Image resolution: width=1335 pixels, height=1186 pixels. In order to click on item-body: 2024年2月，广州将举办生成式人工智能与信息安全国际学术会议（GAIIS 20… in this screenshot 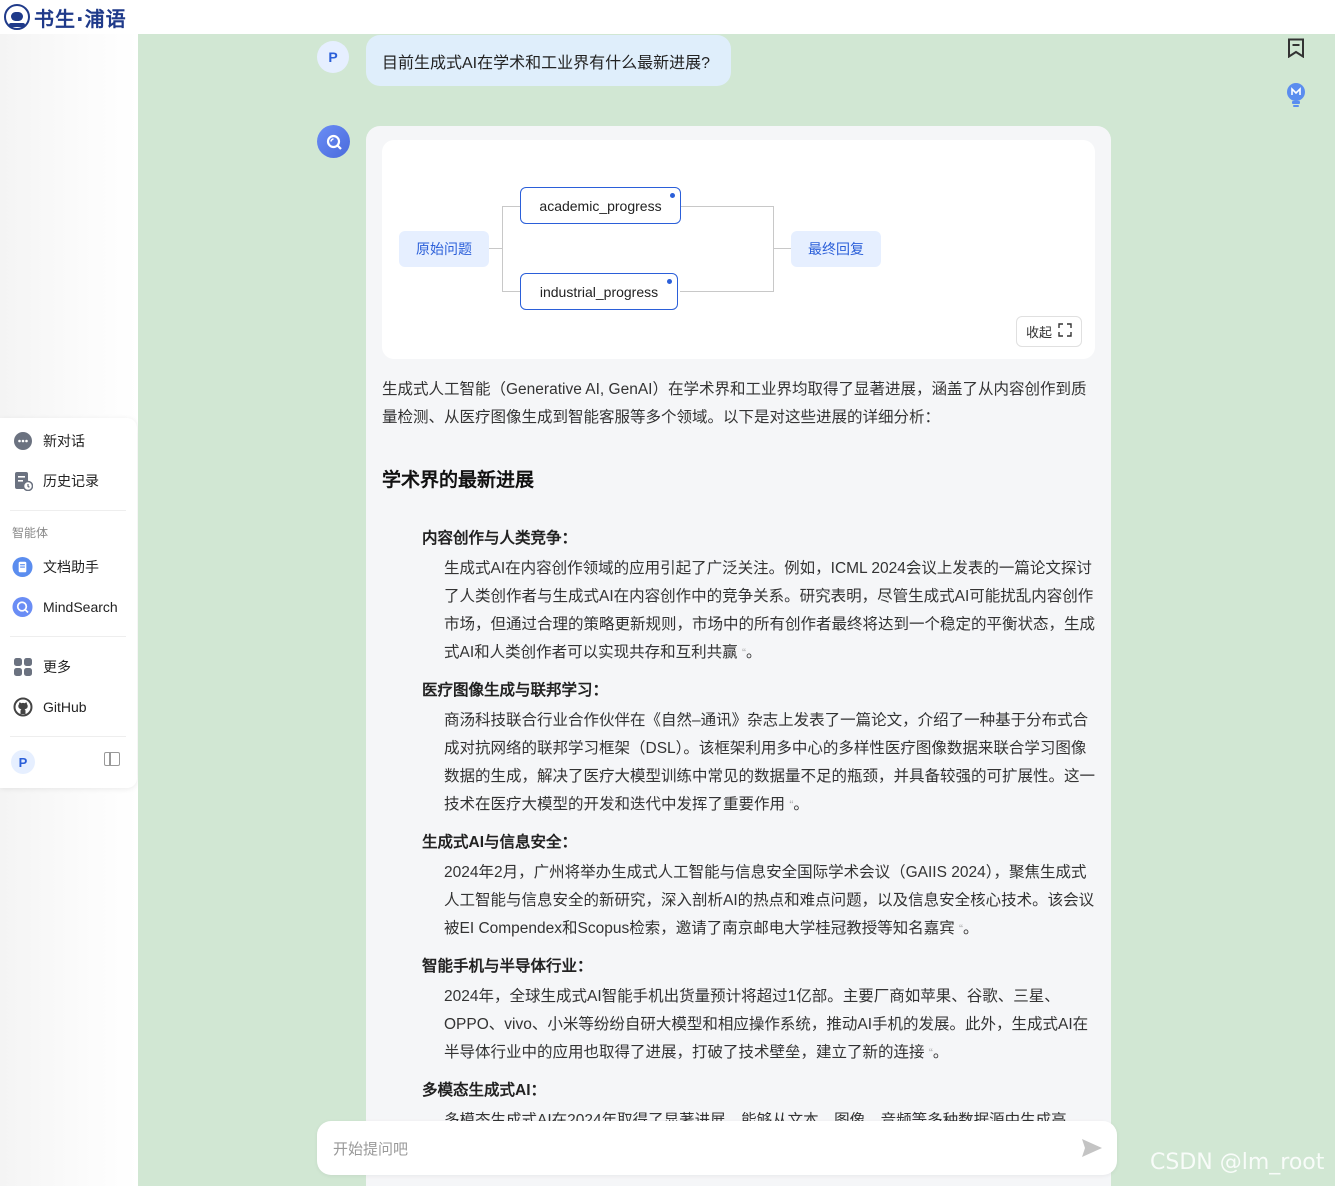, I will do `click(770, 901)`.